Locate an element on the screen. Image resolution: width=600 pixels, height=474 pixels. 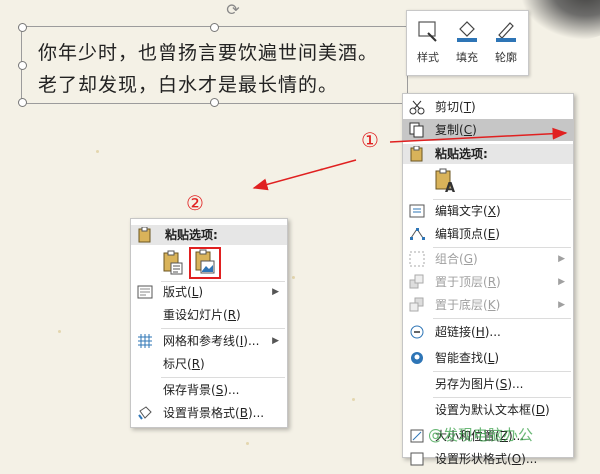
edit-points-accelerator: E is located at coordinates (491, 234).